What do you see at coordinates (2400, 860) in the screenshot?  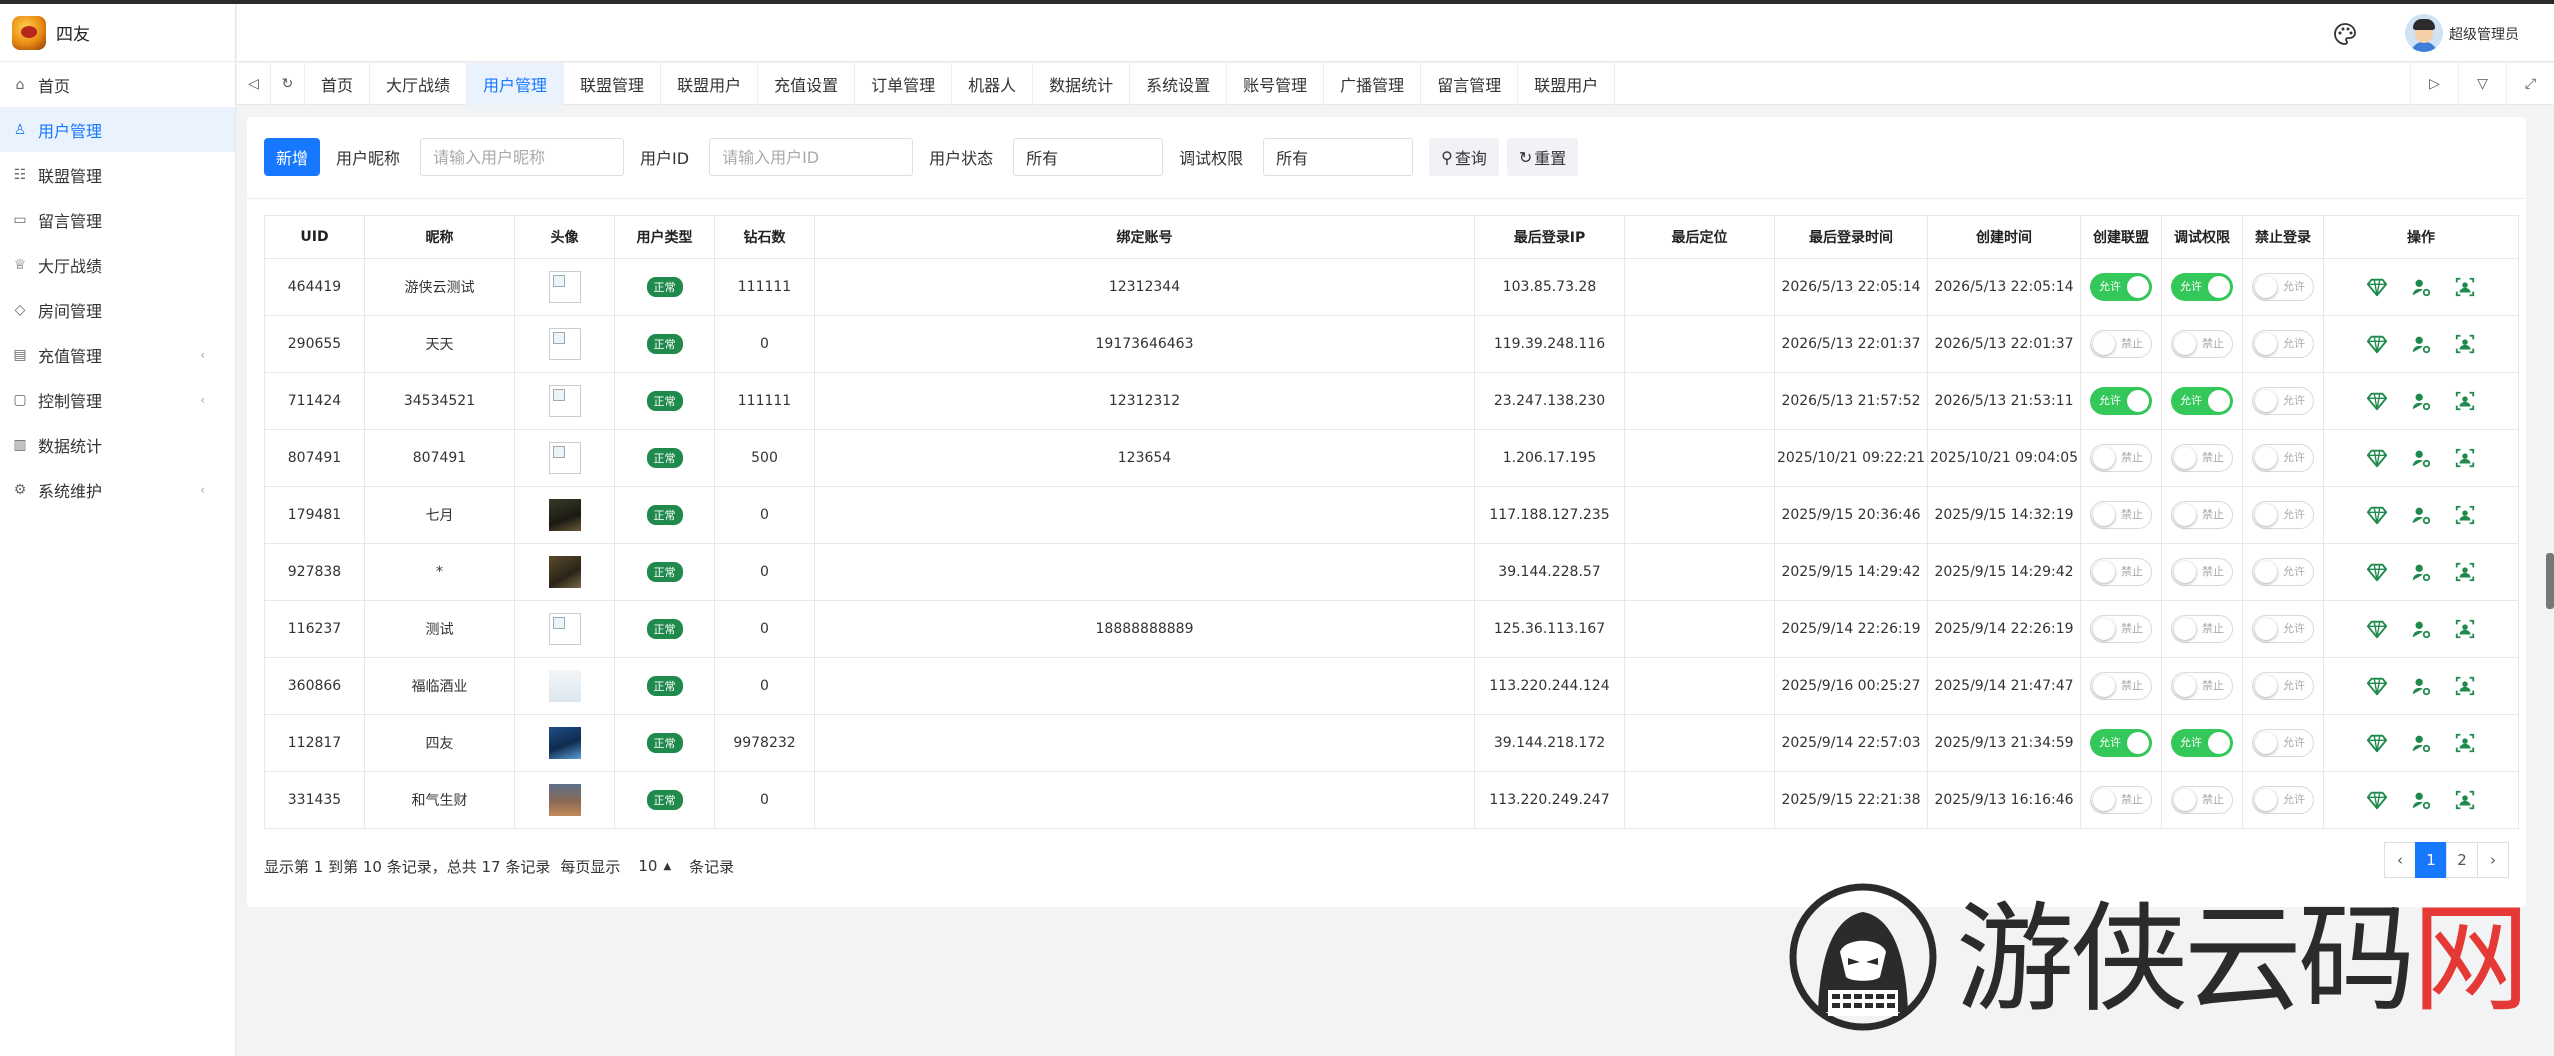 I see `prev-page-button: ‹` at bounding box center [2400, 860].